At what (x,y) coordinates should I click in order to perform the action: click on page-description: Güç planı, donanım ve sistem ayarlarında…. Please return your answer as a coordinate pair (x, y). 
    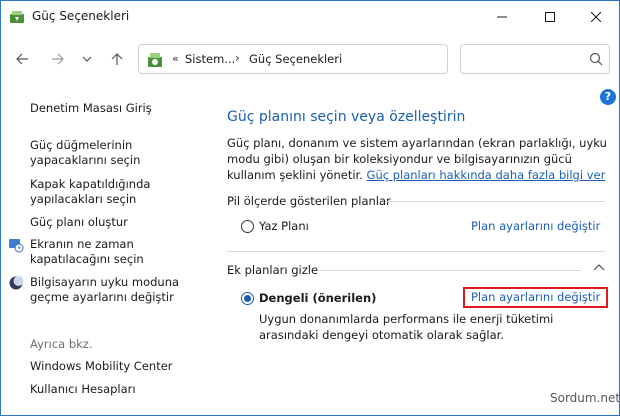
    Looking at the image, I should click on (419, 159).